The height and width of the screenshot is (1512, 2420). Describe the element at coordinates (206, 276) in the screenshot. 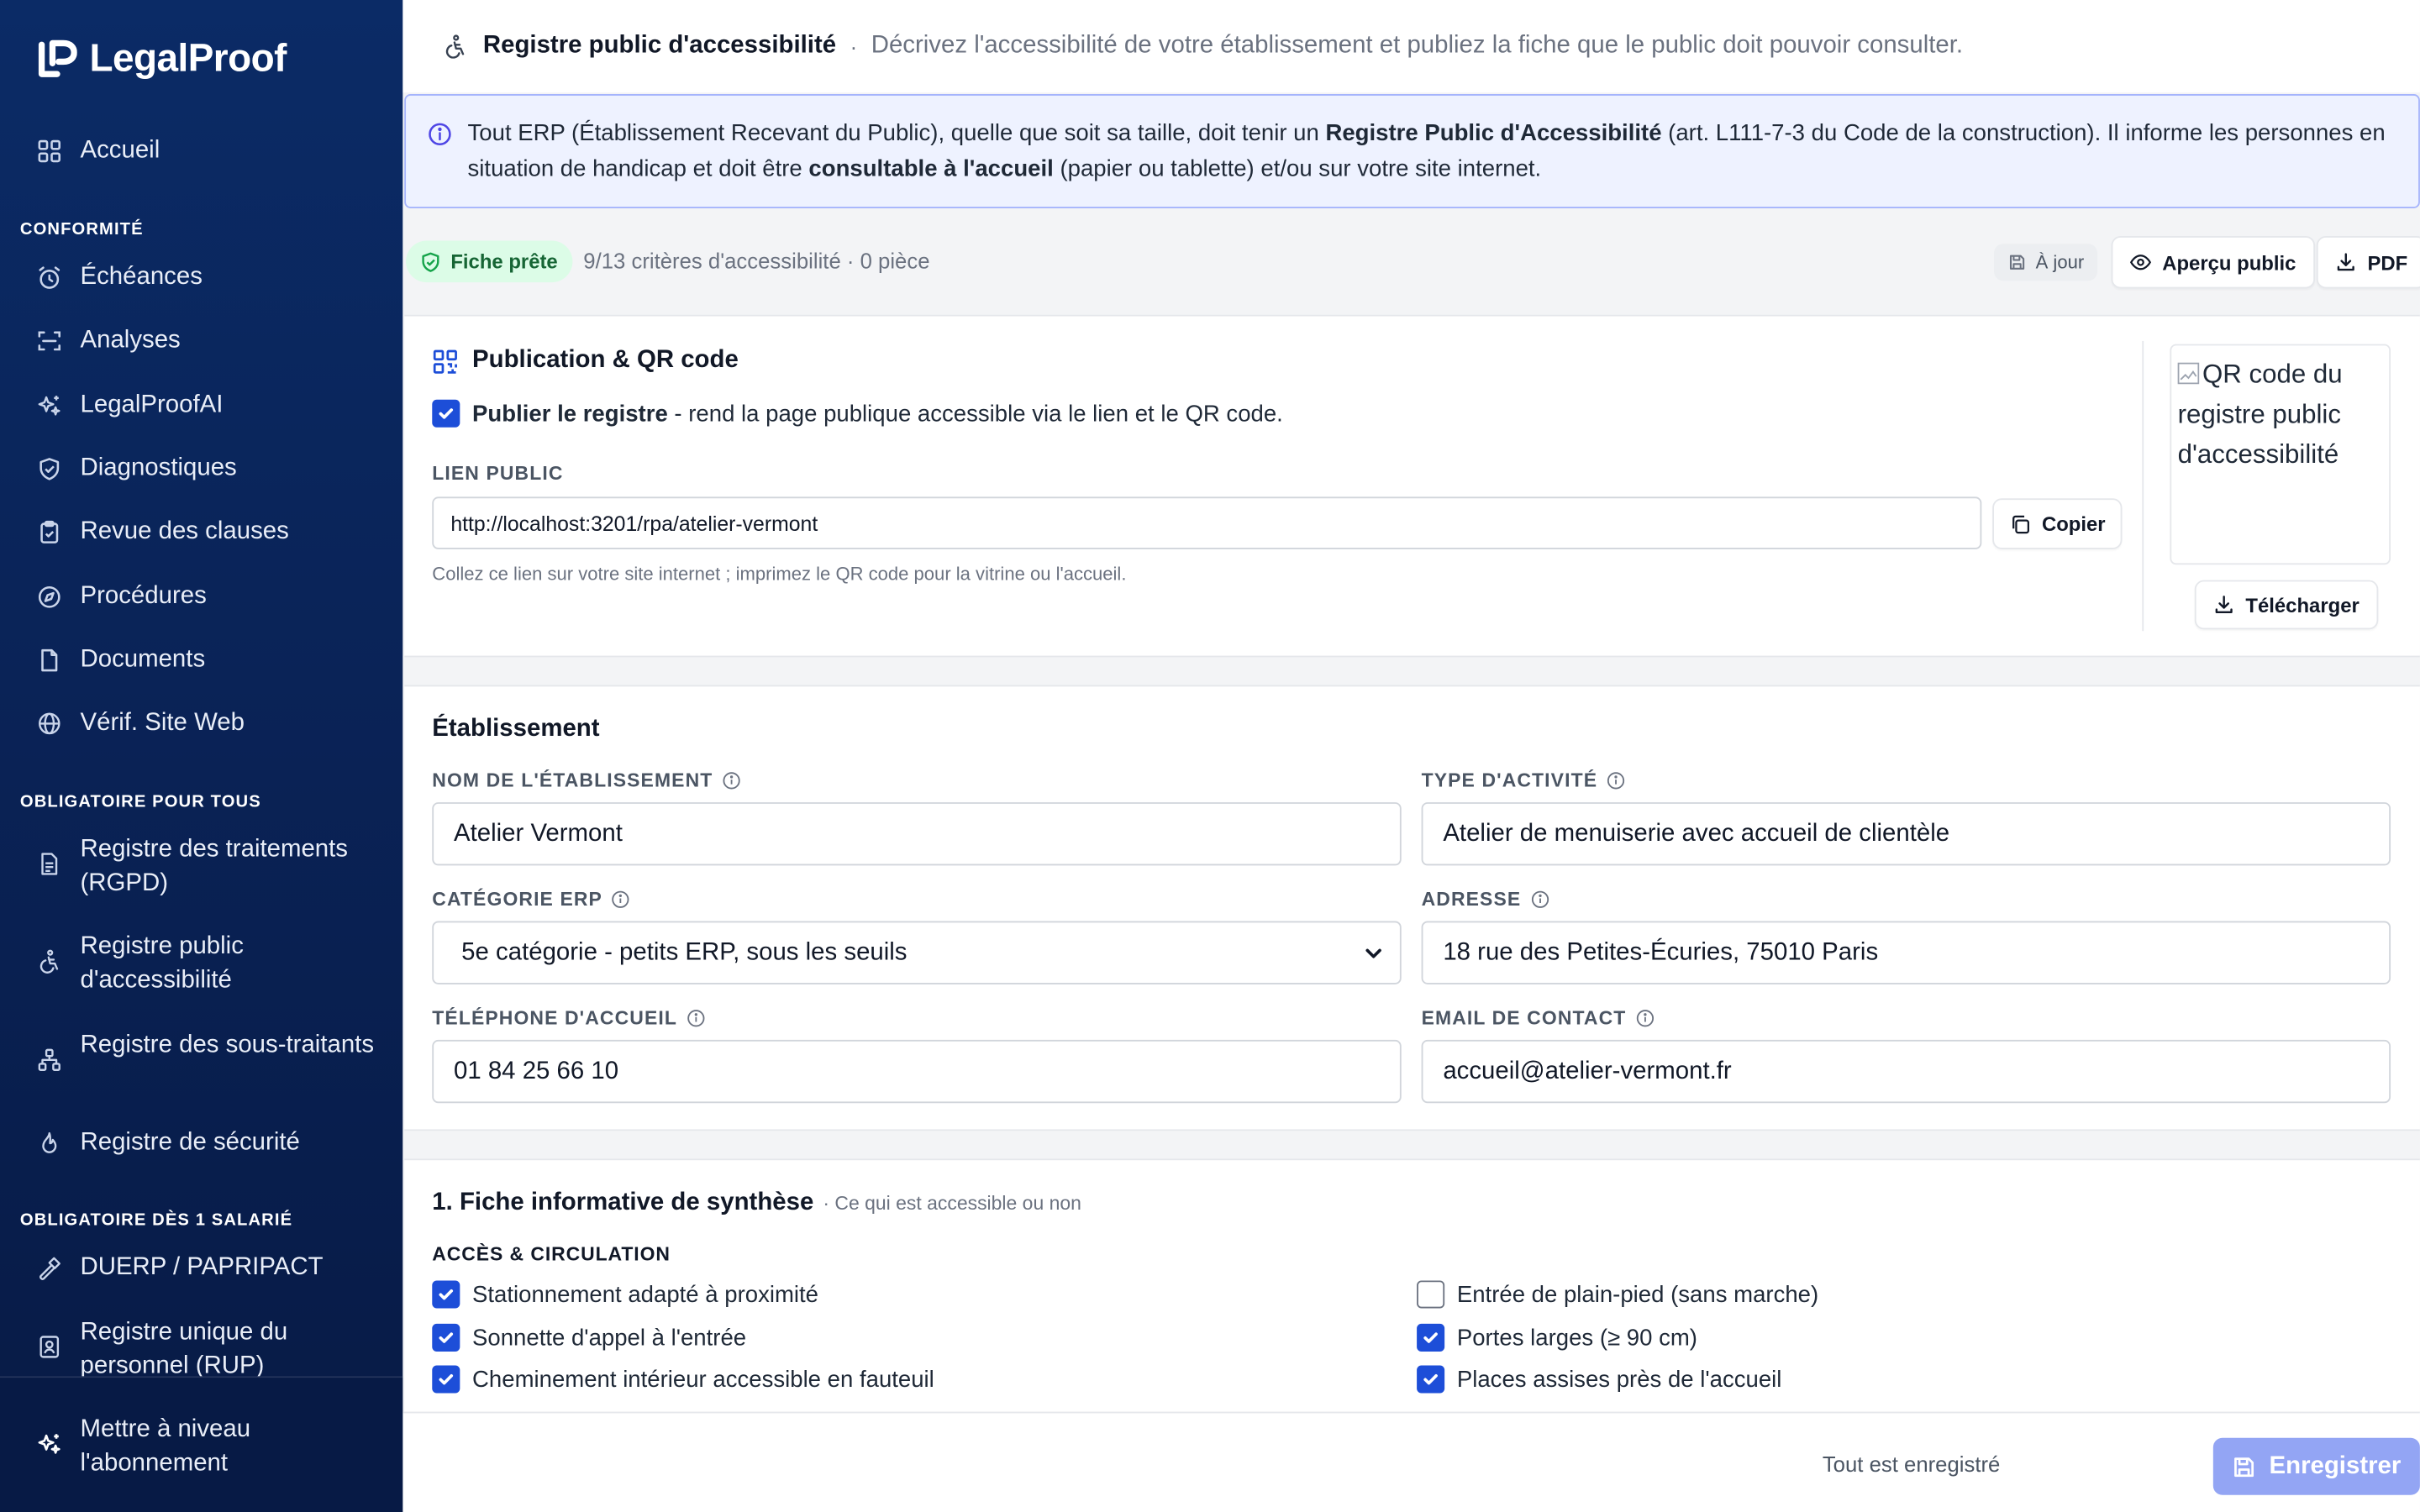

I see `sidebar-item-echeances: Échéances` at that location.